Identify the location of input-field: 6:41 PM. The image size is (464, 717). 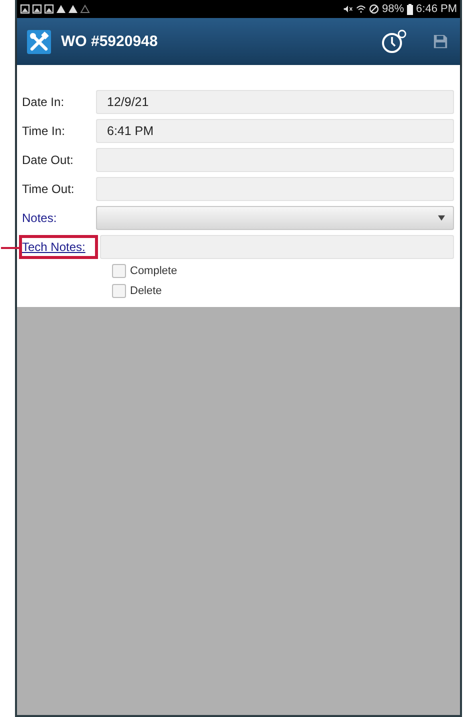
(275, 130).